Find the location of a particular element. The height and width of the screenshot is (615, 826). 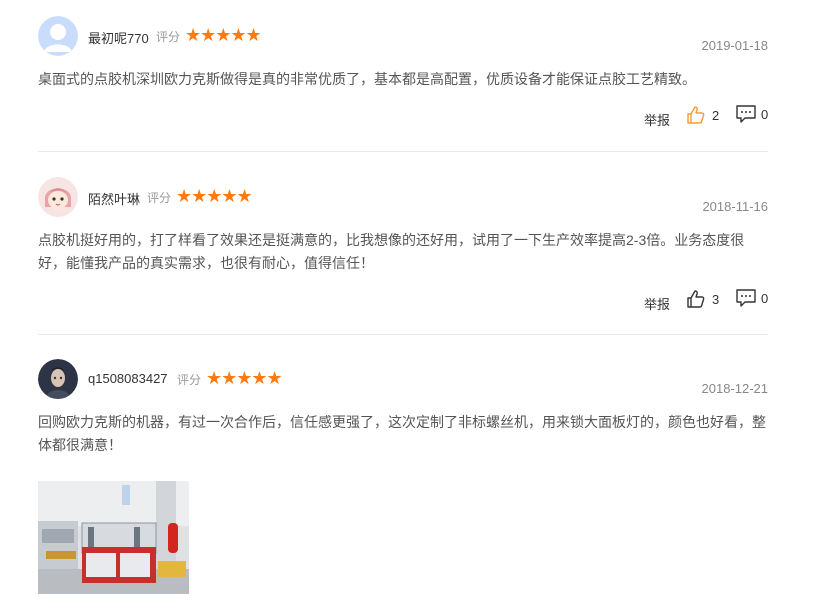

like-button: 3 is located at coordinates (702, 299).